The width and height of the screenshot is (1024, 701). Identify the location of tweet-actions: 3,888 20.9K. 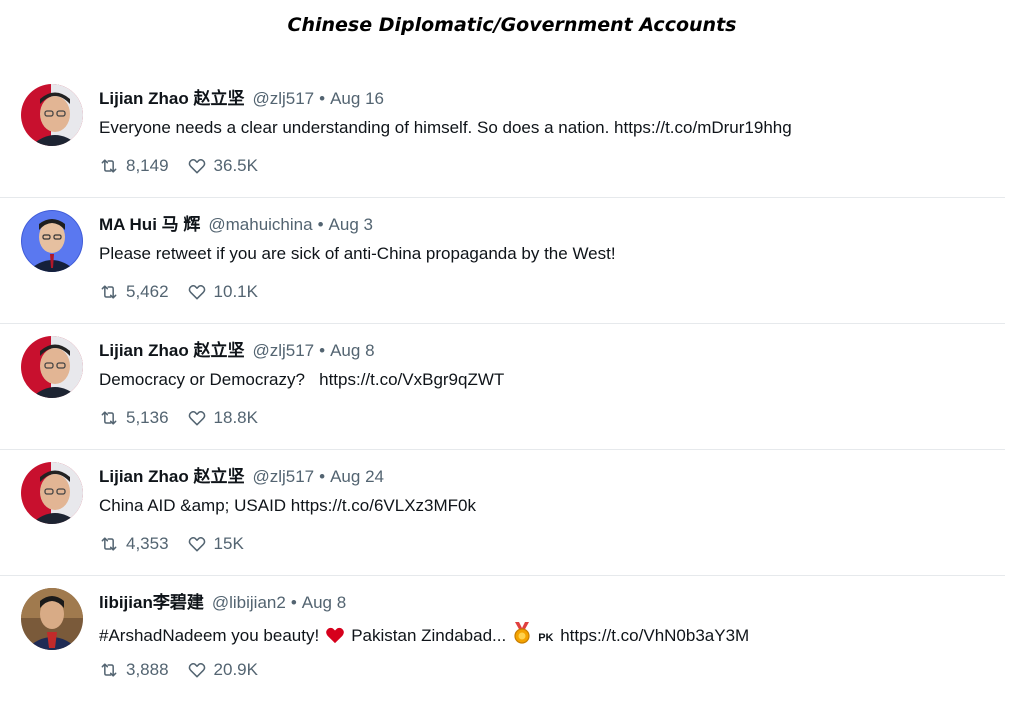
(178, 670).